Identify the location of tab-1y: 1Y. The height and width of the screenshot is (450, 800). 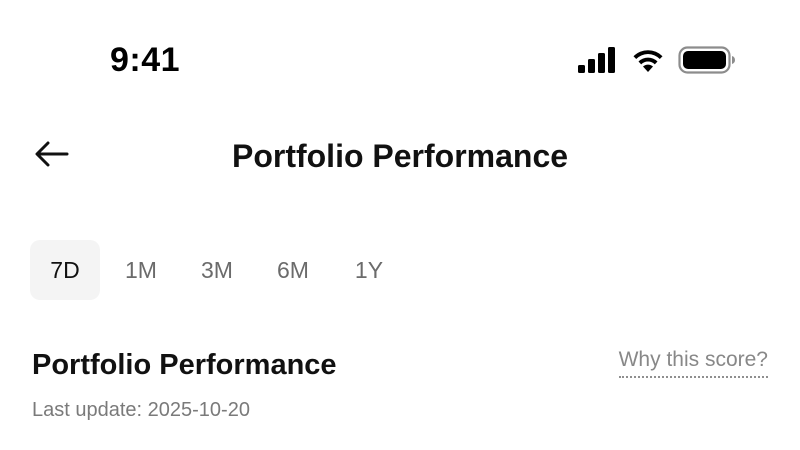
(369, 270).